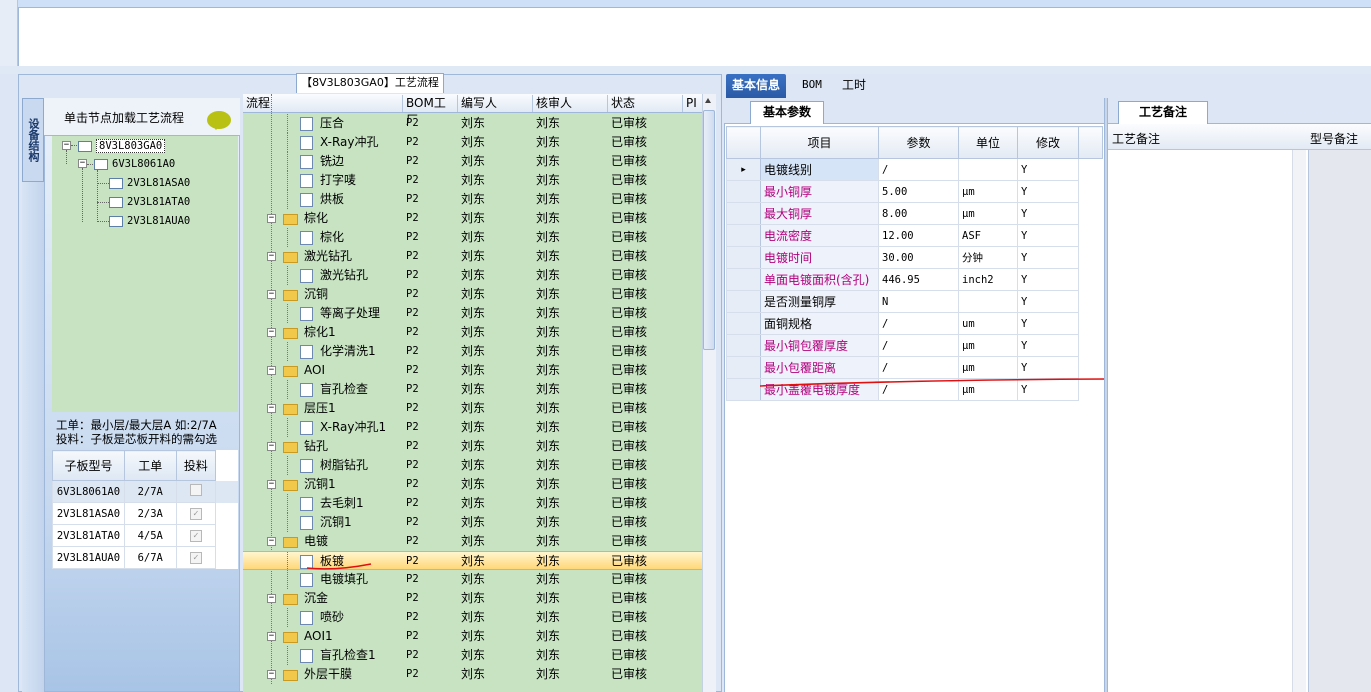 Image resolution: width=1371 pixels, height=692 pixels. I want to click on vertical-tab-structure: 设备结构, so click(33, 140).